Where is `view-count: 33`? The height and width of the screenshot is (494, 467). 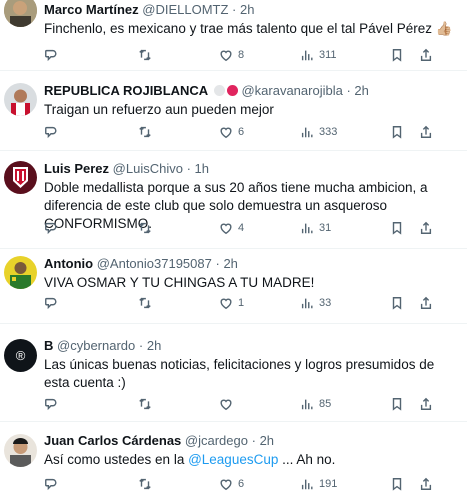 view-count: 33 is located at coordinates (325, 303).